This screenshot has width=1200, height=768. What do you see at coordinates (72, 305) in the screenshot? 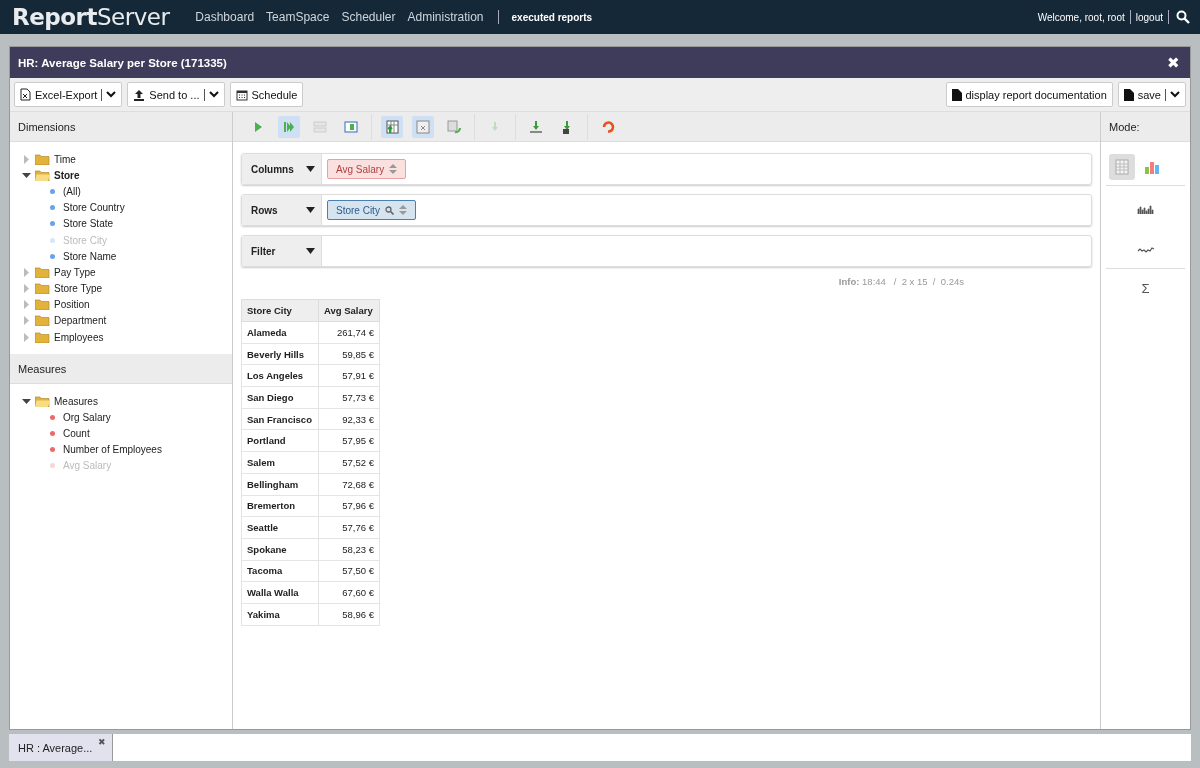
I see `tree-label: Position` at bounding box center [72, 305].